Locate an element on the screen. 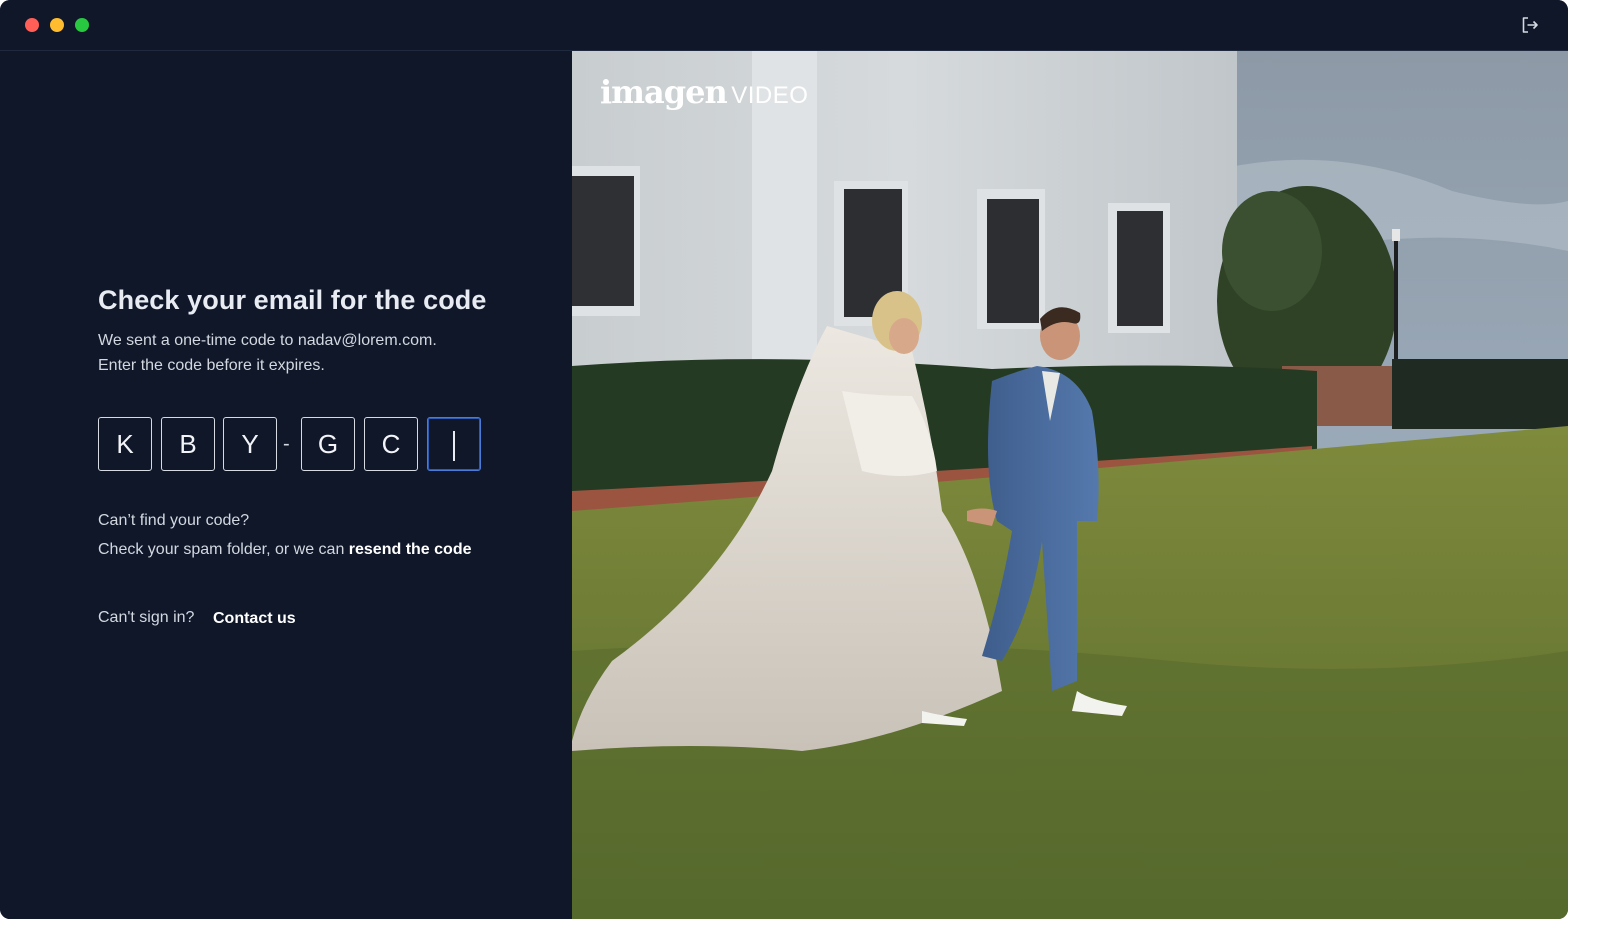 The width and height of the screenshot is (1600, 938). logo-wordmark: imagen is located at coordinates (664, 92).